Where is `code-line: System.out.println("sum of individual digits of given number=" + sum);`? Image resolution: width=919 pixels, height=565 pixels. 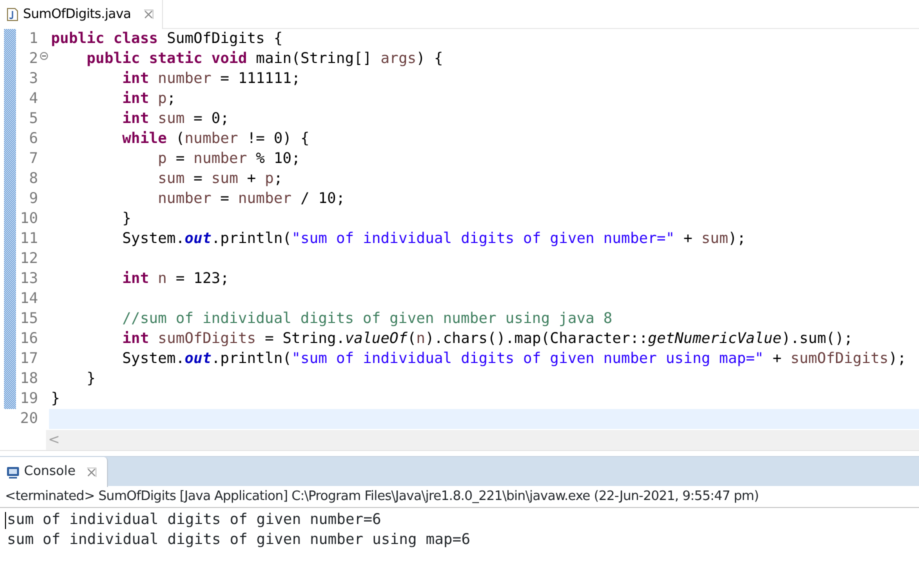
code-line: System.out.println("sum of individual digits of given number=" + sum); is located at coordinates (433, 239).